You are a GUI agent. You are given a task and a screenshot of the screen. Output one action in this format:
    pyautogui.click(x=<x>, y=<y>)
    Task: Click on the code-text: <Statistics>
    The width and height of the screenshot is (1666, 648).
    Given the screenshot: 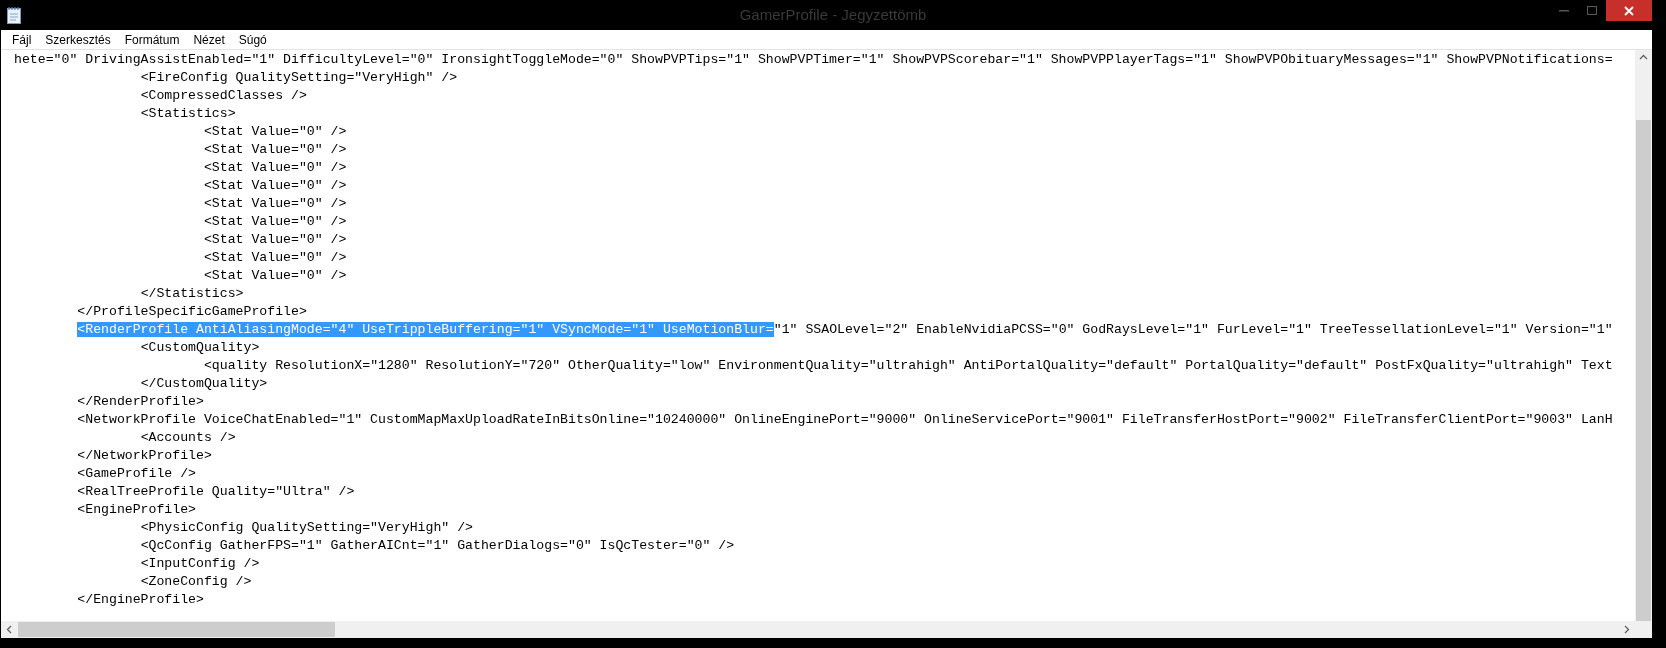 What is the action you would take?
    pyautogui.click(x=188, y=113)
    